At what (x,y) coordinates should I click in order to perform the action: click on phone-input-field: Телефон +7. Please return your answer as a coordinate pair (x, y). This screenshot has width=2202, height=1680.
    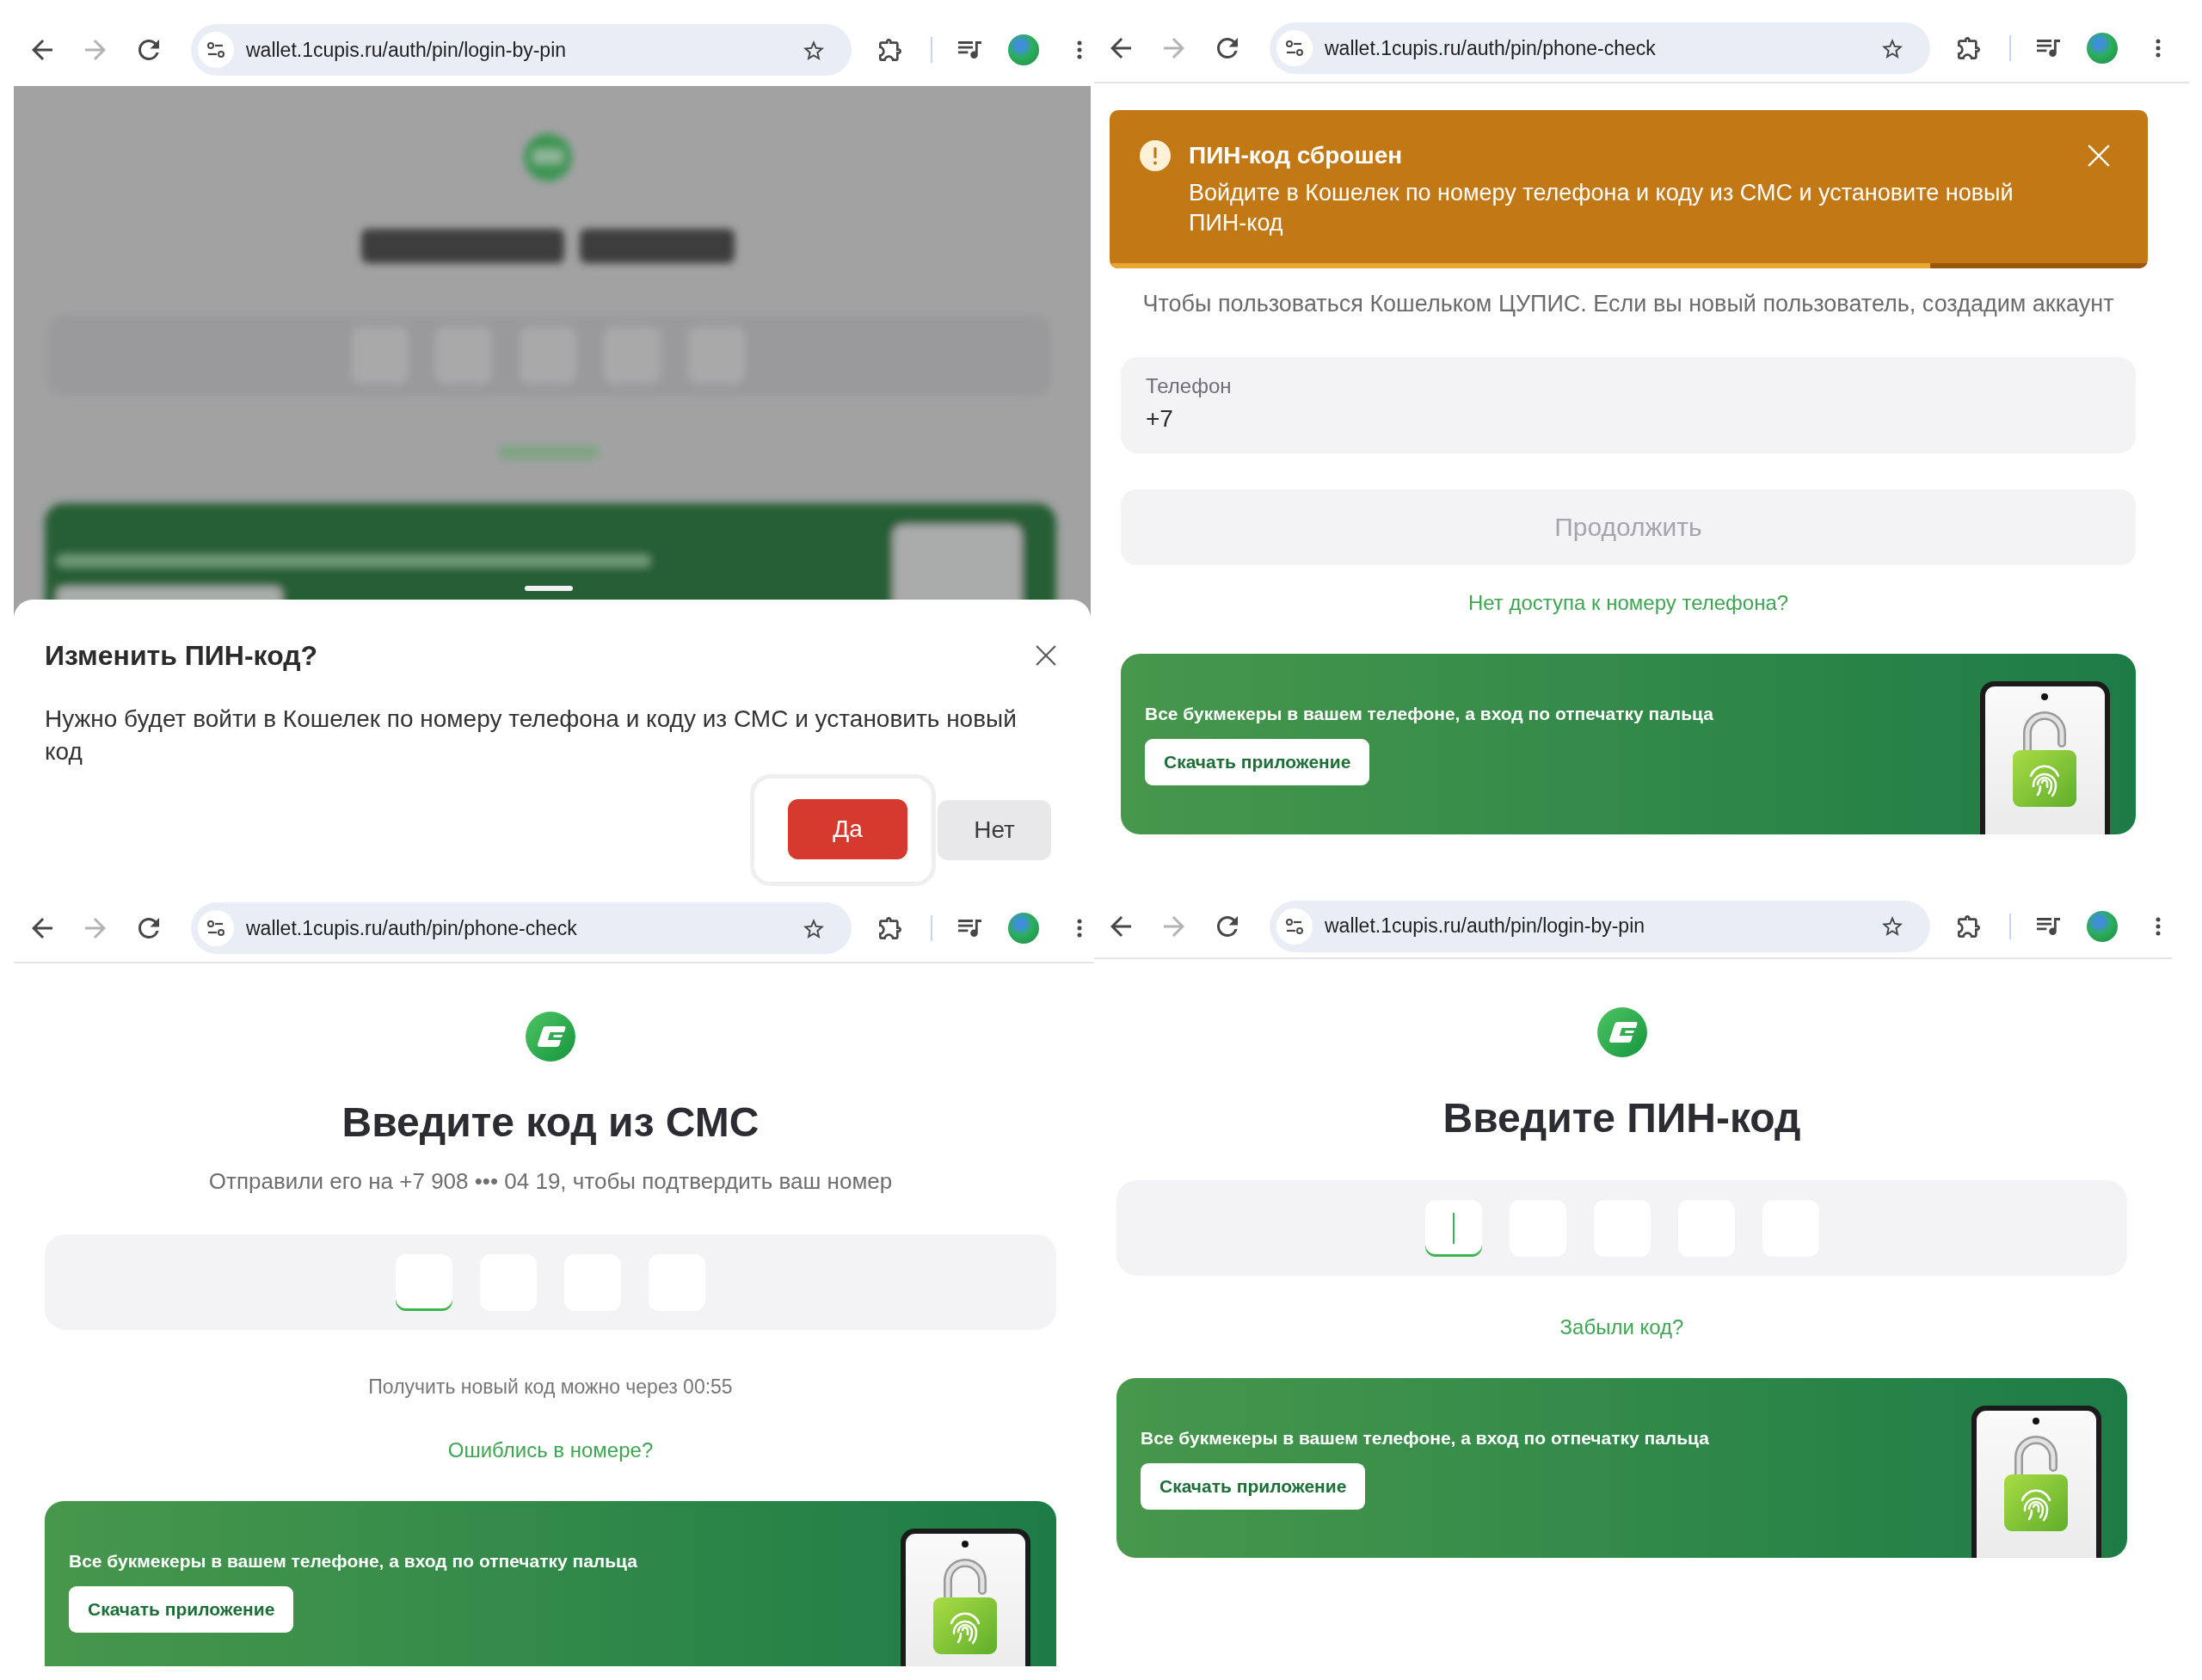
    Looking at the image, I should click on (1628, 405).